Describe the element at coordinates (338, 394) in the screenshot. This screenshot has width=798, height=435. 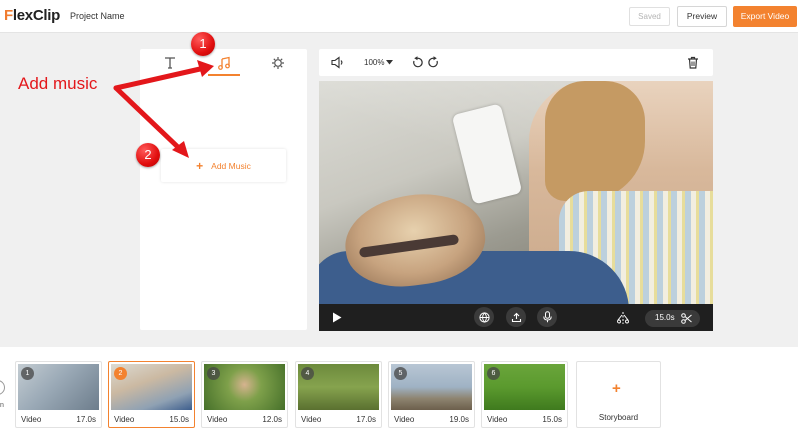
I see `timeline-clip-4: 4 Video 17.0s` at that location.